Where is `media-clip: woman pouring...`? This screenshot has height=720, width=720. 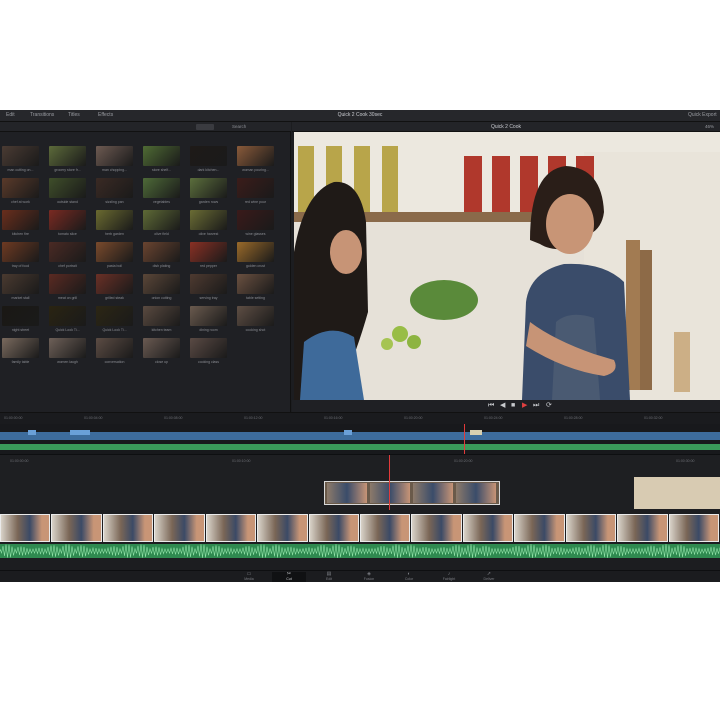 media-clip: woman pouring... is located at coordinates (255, 161).